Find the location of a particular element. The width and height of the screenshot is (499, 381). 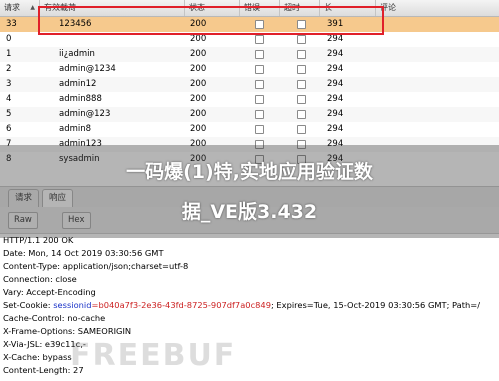

request-number: 5 is located at coordinates (9, 114).